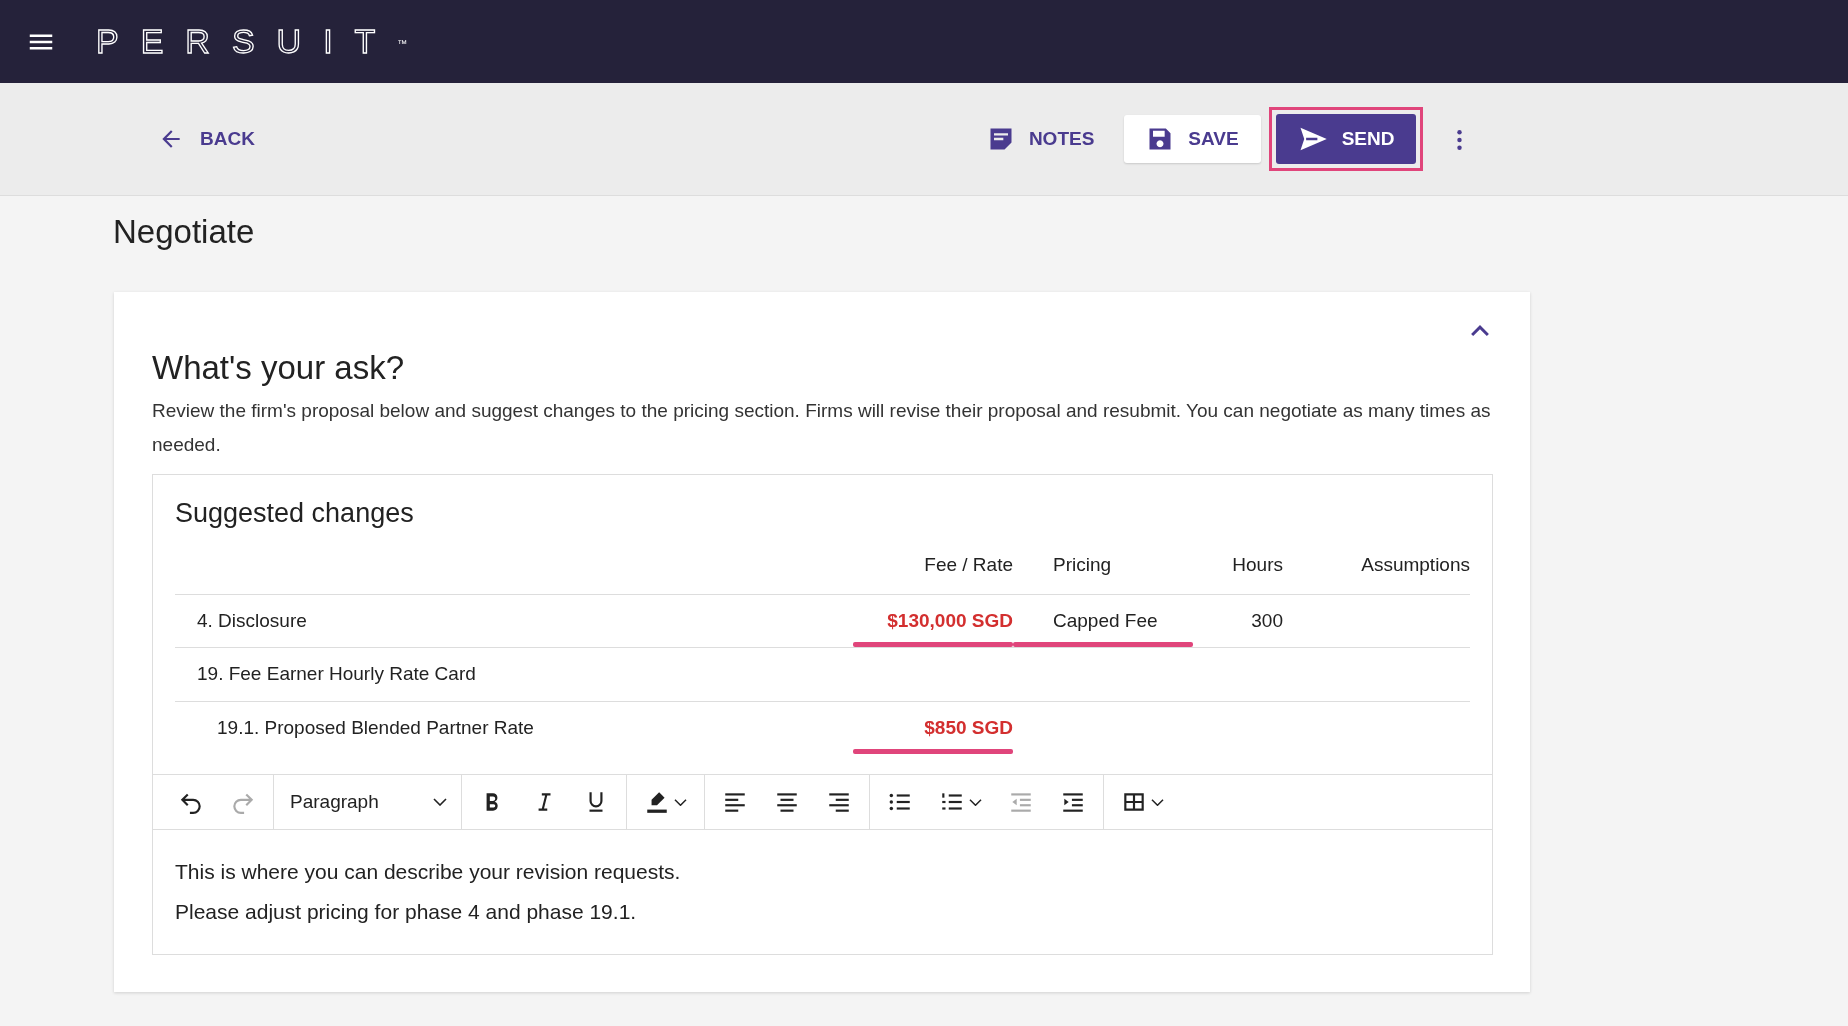 Image resolution: width=1848 pixels, height=1026 pixels. Describe the element at coordinates (252, 620) in the screenshot. I see `row-label: 4. Disclosure` at that location.